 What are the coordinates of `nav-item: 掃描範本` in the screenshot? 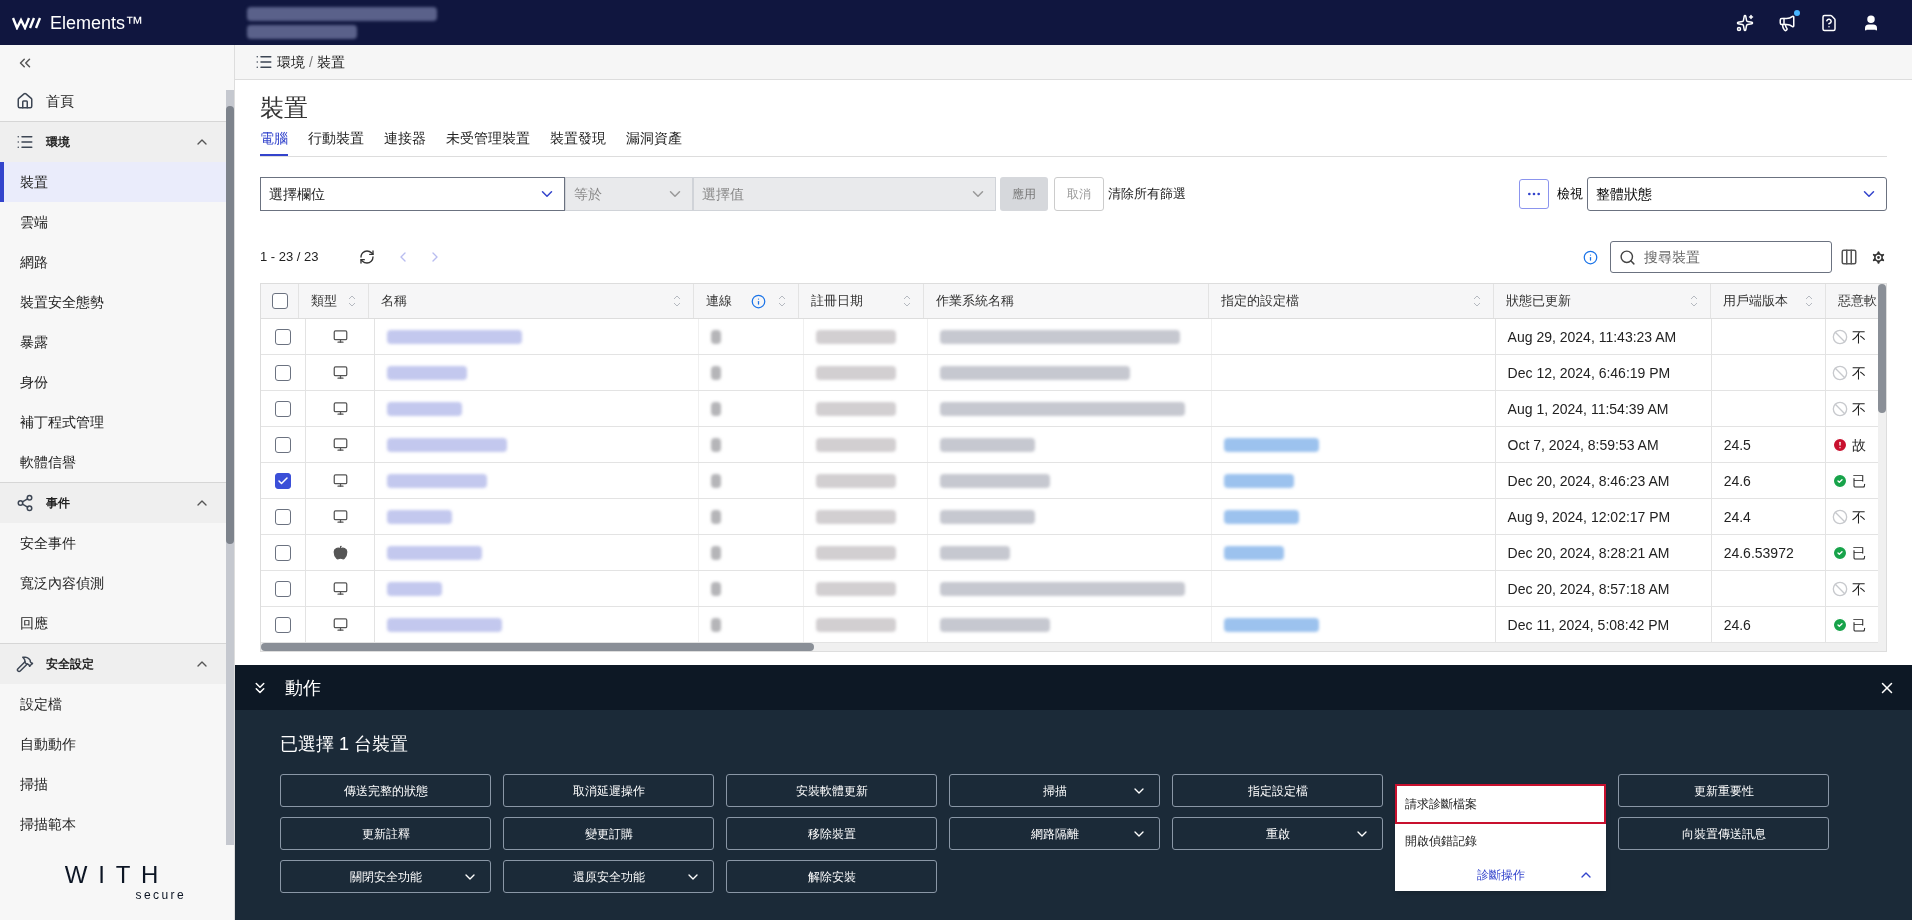 It's located at (113, 824).